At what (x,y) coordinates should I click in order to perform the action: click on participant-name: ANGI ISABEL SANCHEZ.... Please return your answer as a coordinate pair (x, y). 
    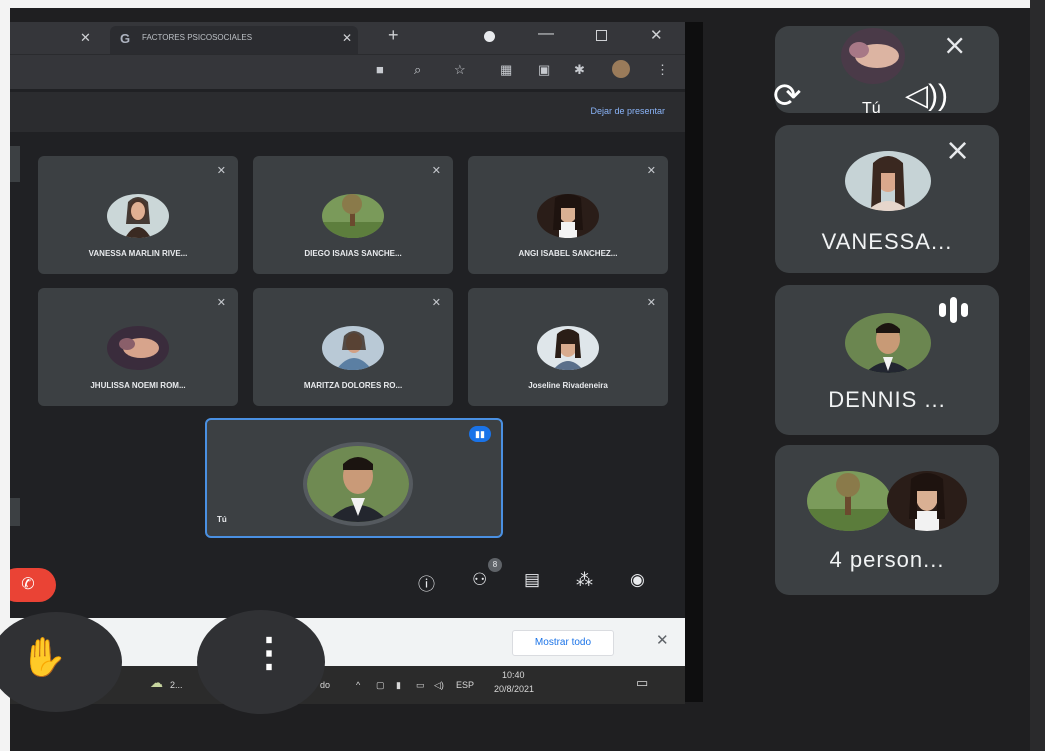
    Looking at the image, I should click on (568, 253).